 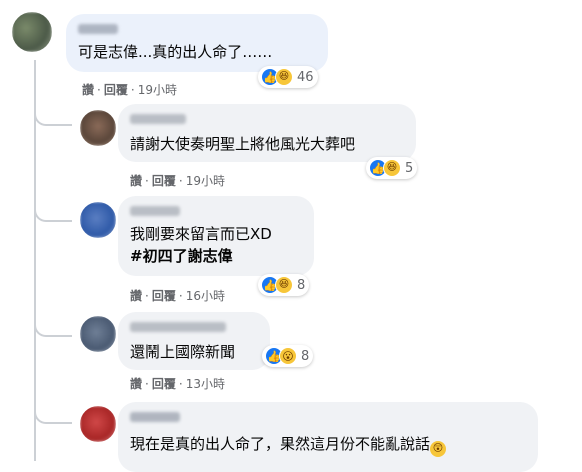 I want to click on reaction-summary: 👍 😆 8, so click(x=284, y=285).